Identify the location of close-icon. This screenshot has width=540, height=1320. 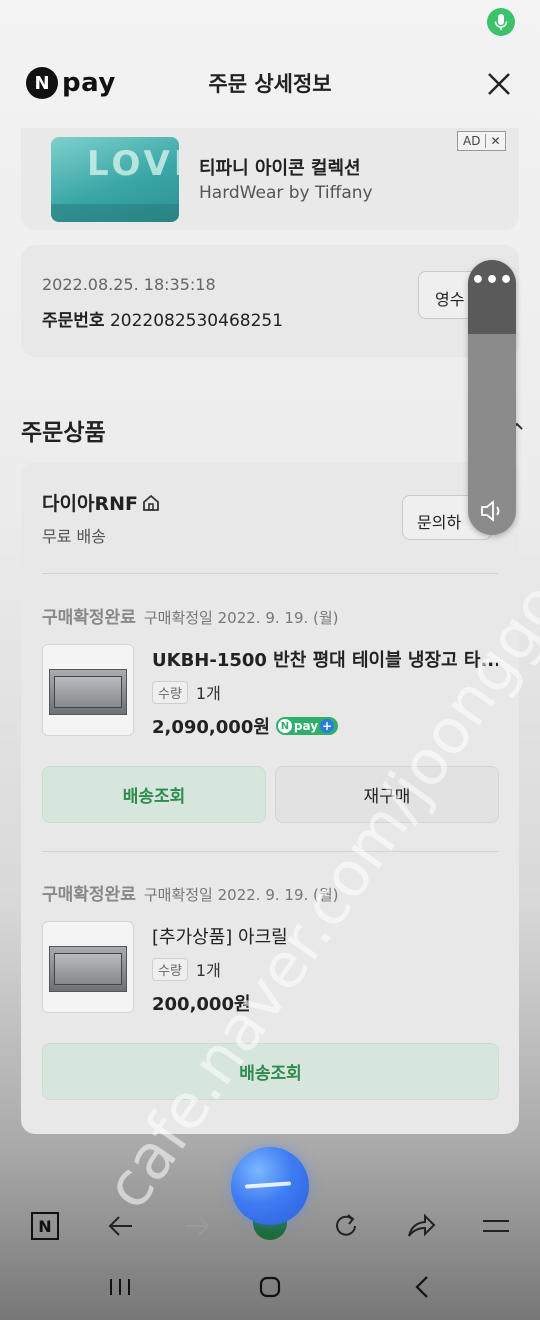
(499, 84).